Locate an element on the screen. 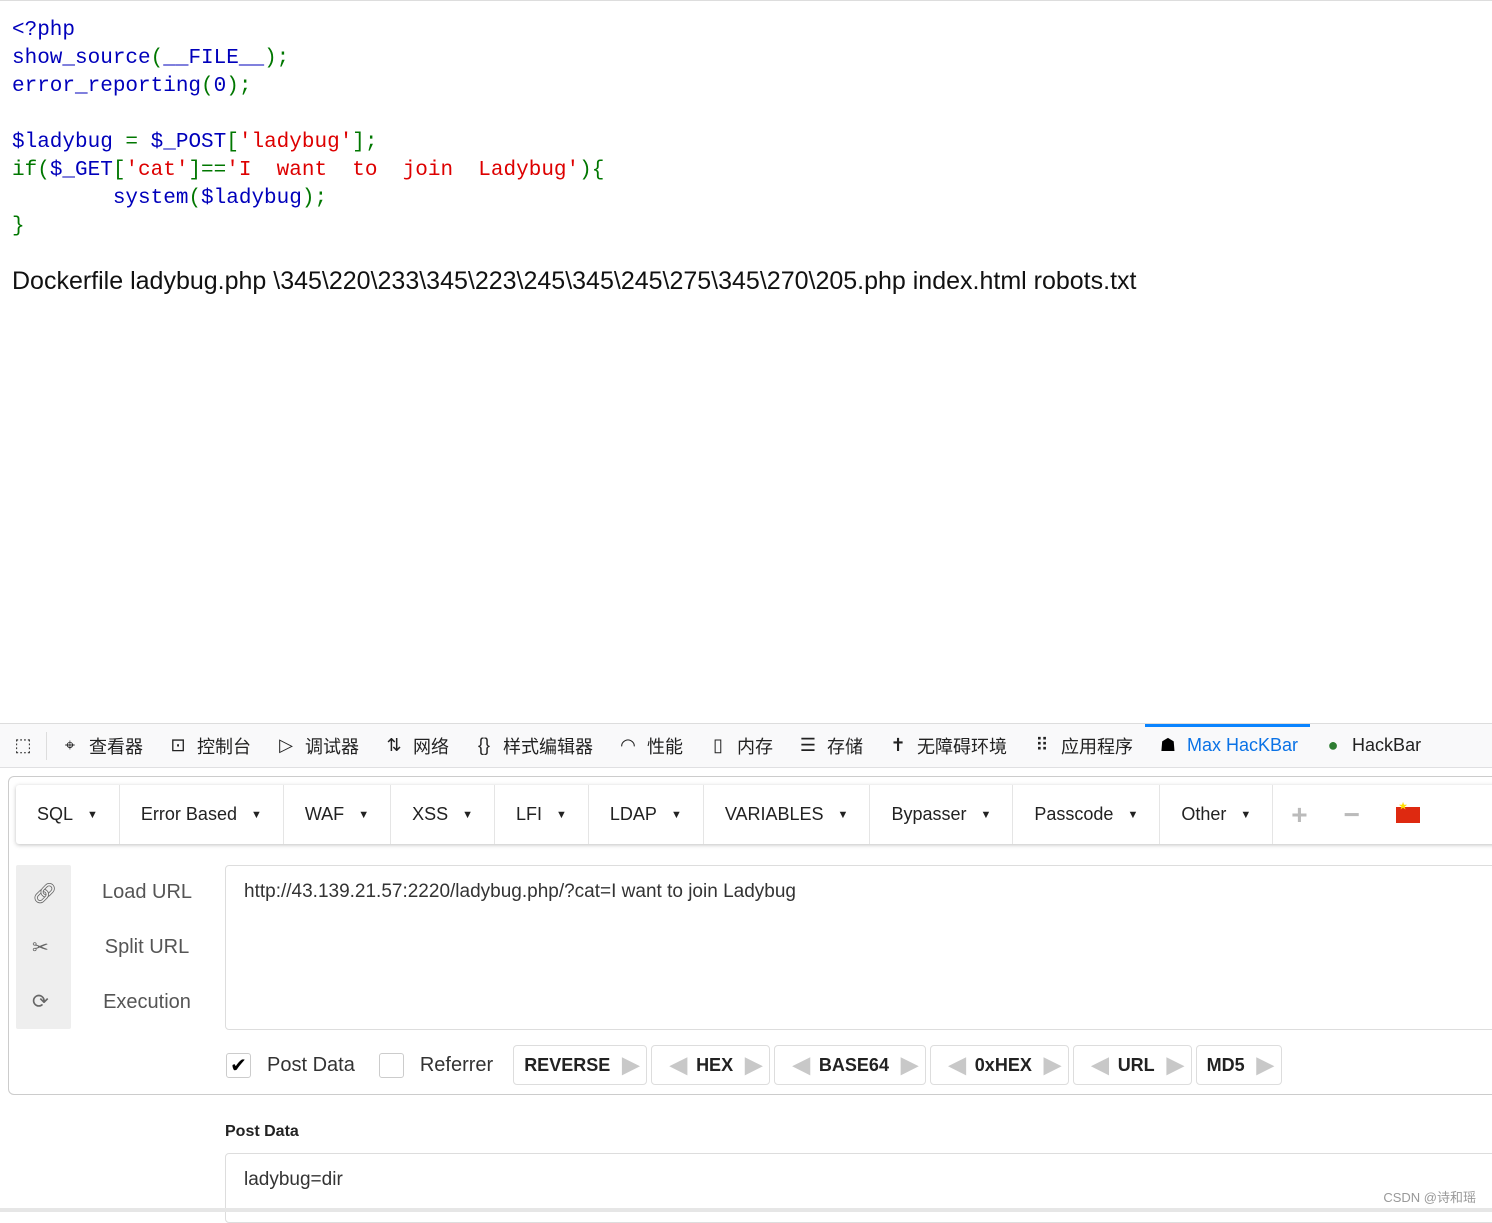 This screenshot has width=1492, height=1223. menu-bypasser: Bypasser ▼ is located at coordinates (942, 814).